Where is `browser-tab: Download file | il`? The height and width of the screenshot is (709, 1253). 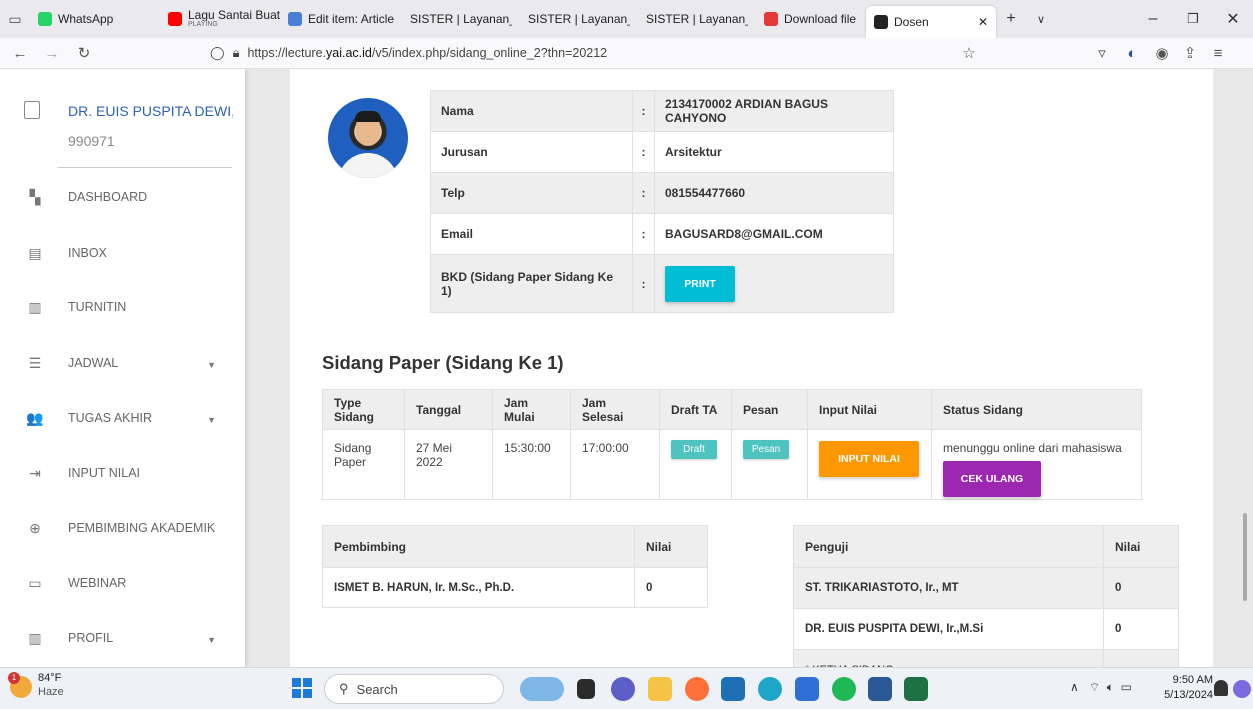 browser-tab: Download file | il is located at coordinates (811, 19).